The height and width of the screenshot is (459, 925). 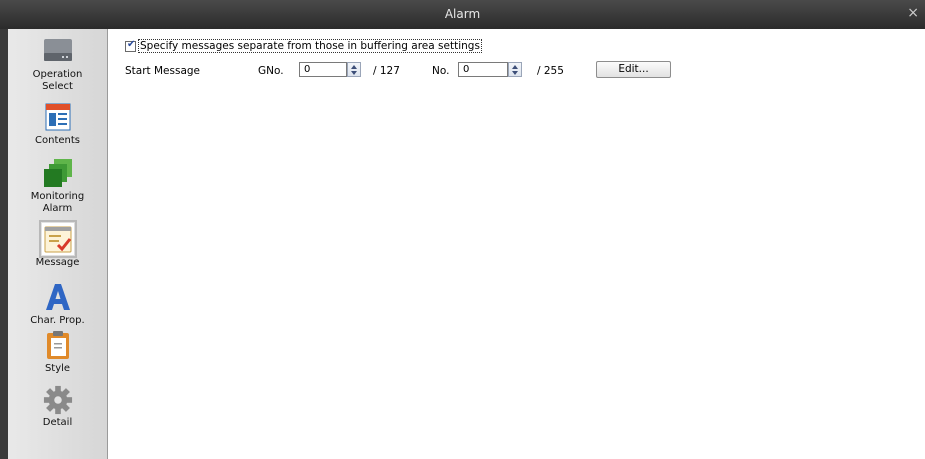 I want to click on stacked-squares-icon, so click(x=57, y=173).